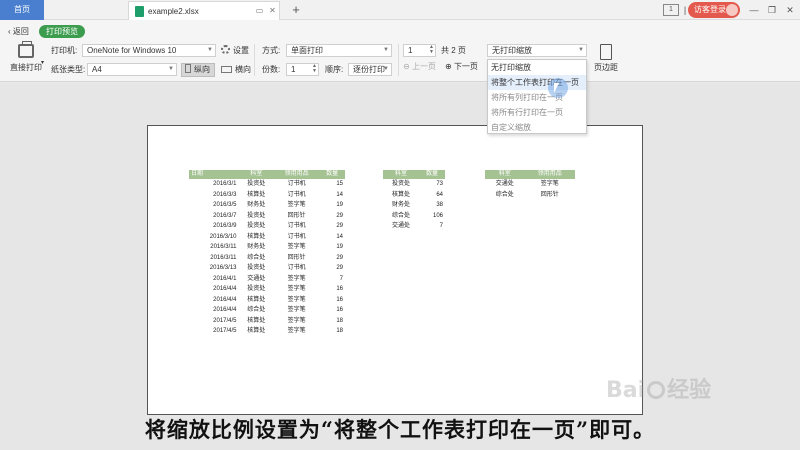 This screenshot has height=450, width=800. Describe the element at coordinates (256, 194) in the screenshot. I see `table-cell: 核算处` at that location.